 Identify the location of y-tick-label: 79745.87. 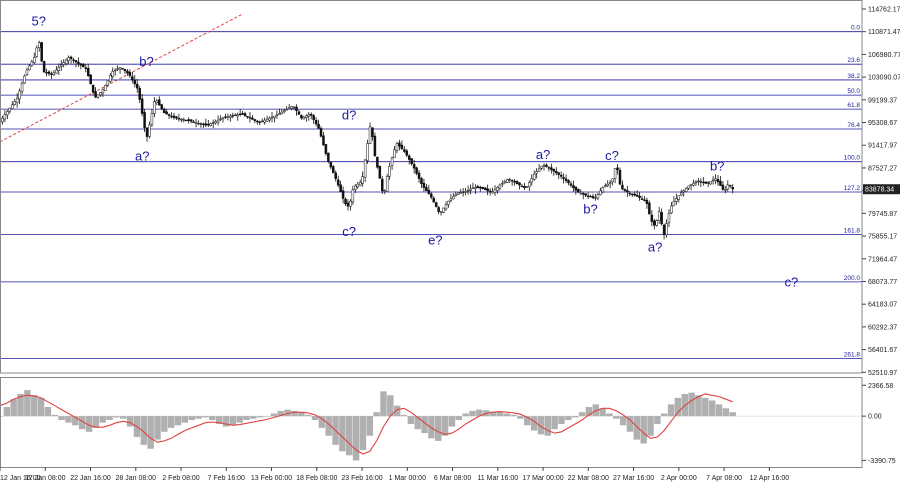
(882, 214).